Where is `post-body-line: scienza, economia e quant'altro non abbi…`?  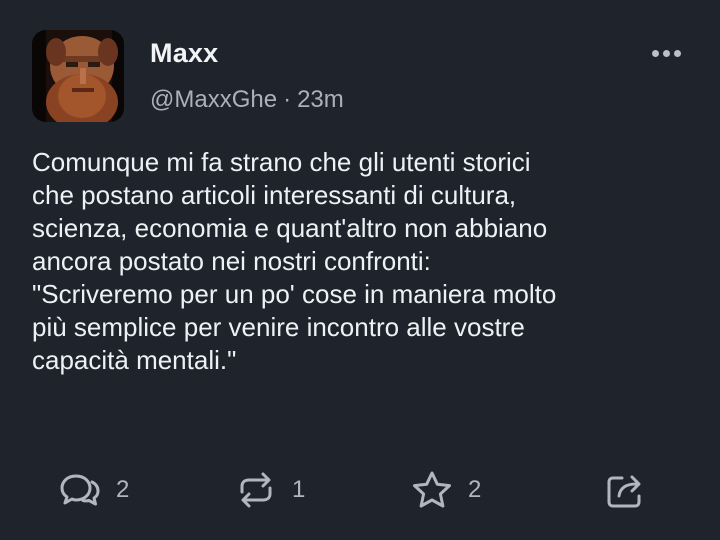
post-body-line: scienza, economia e quant'altro non abbi… is located at coordinates (290, 228).